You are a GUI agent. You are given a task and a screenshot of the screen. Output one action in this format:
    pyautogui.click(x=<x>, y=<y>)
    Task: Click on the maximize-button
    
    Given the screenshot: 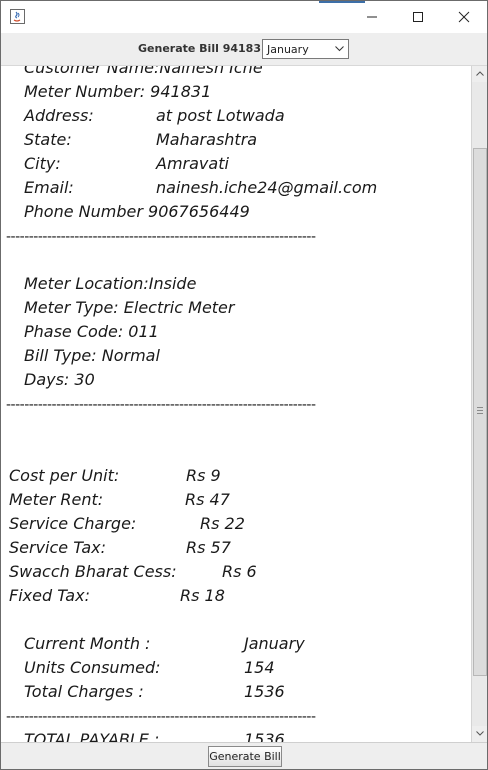 What is the action you would take?
    pyautogui.click(x=418, y=17)
    